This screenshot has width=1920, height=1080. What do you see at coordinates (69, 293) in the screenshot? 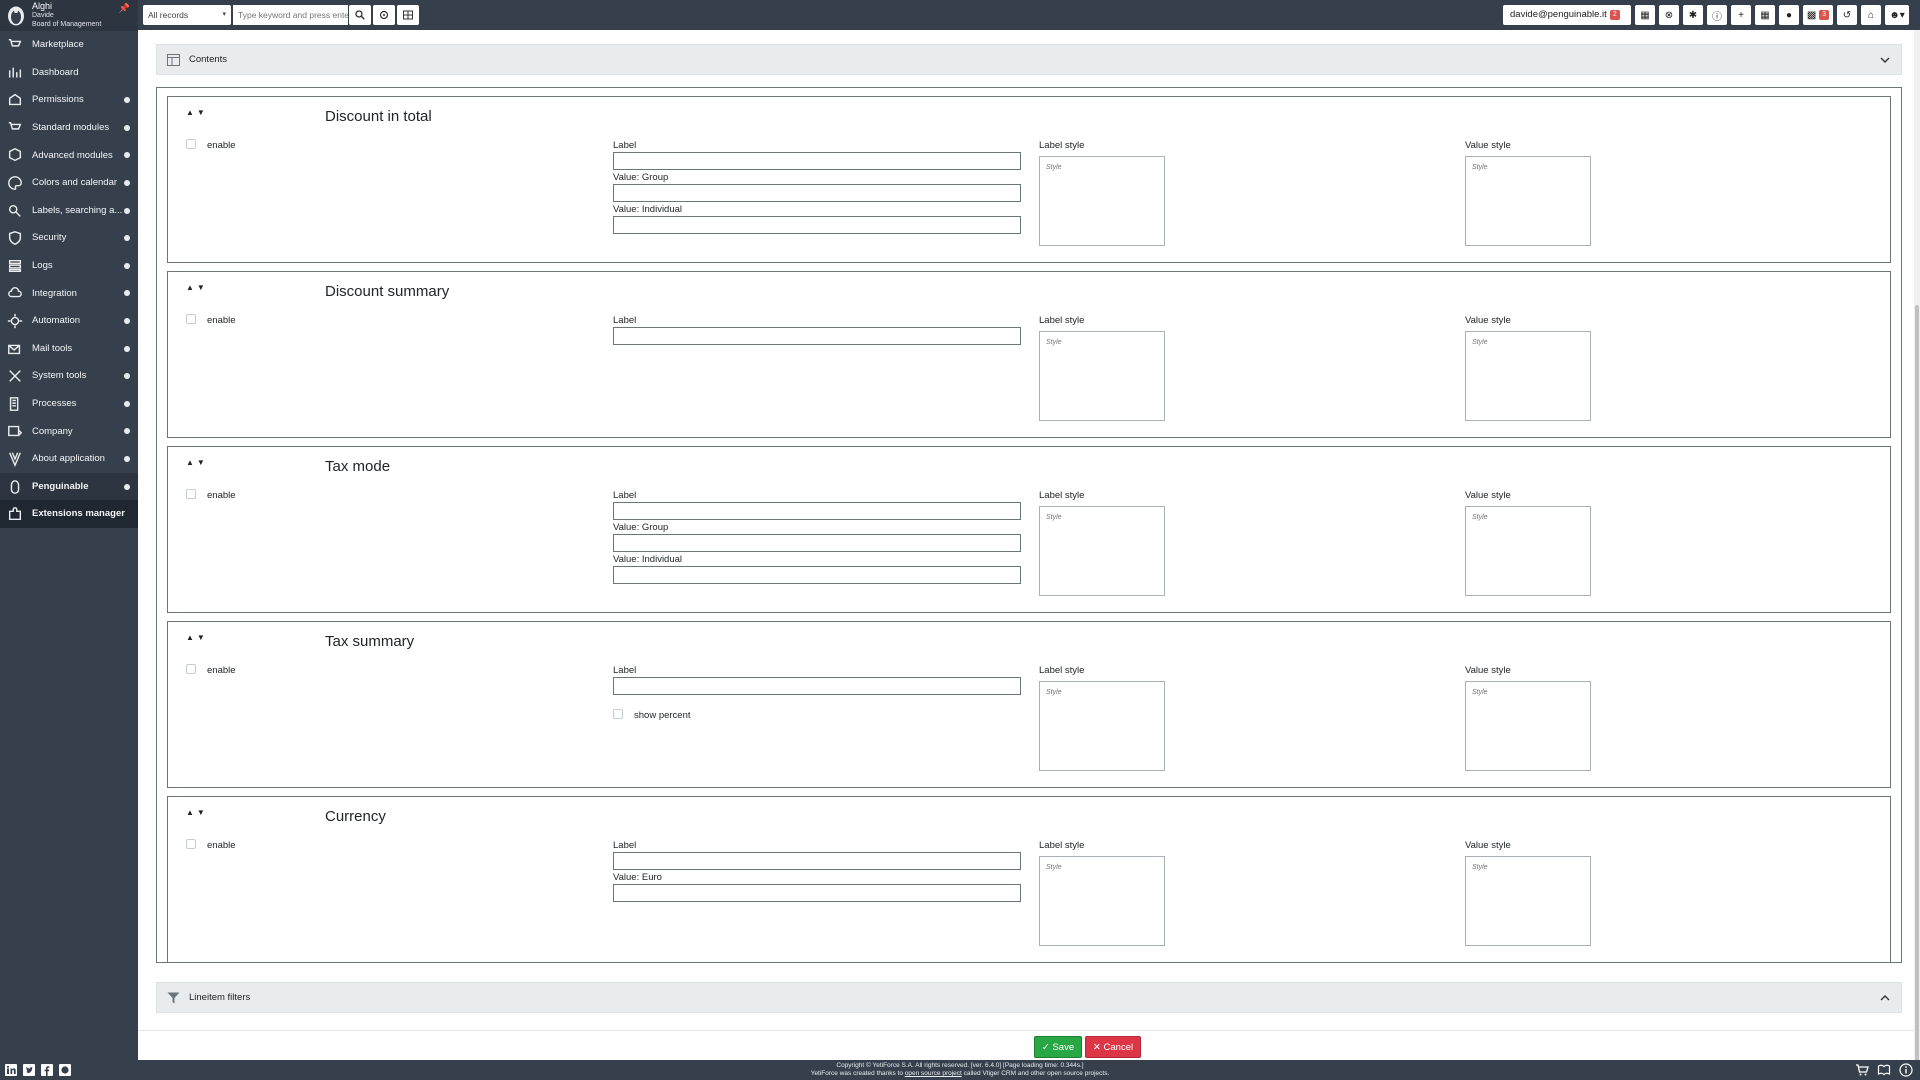
I see `sidebar-item-integration: Integration` at bounding box center [69, 293].